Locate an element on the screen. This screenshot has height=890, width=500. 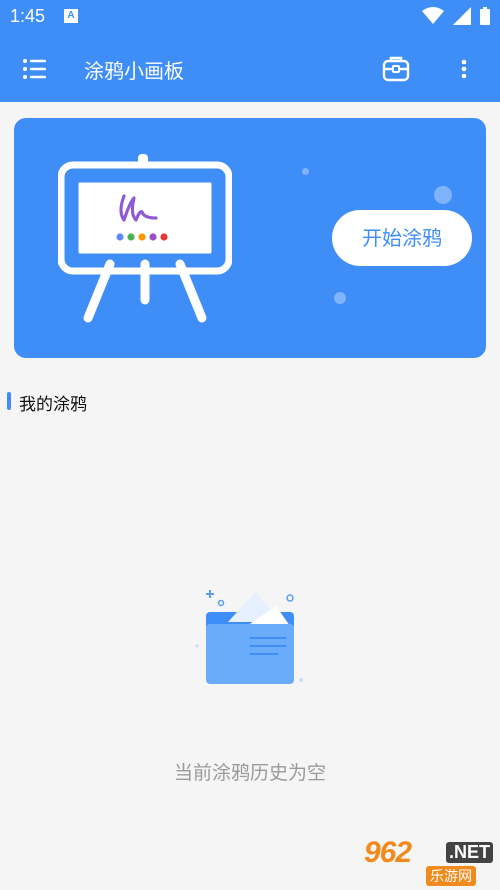
font-a-icon: A is located at coordinates (71, 16).